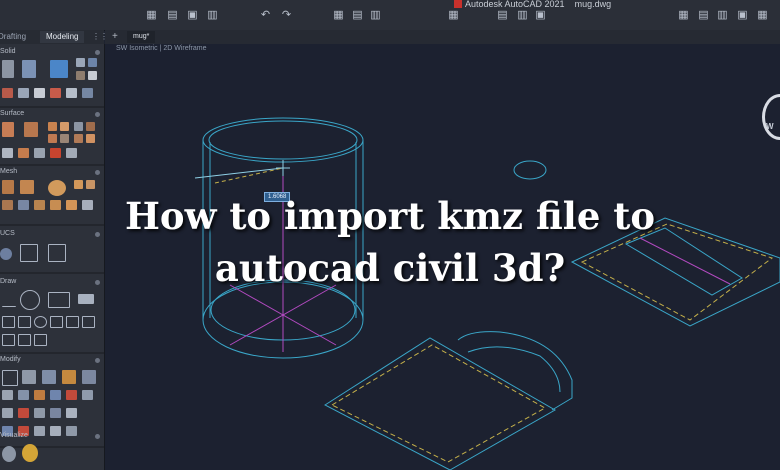 The width and height of the screenshot is (780, 470). I want to click on slice-icon, so click(55, 93).